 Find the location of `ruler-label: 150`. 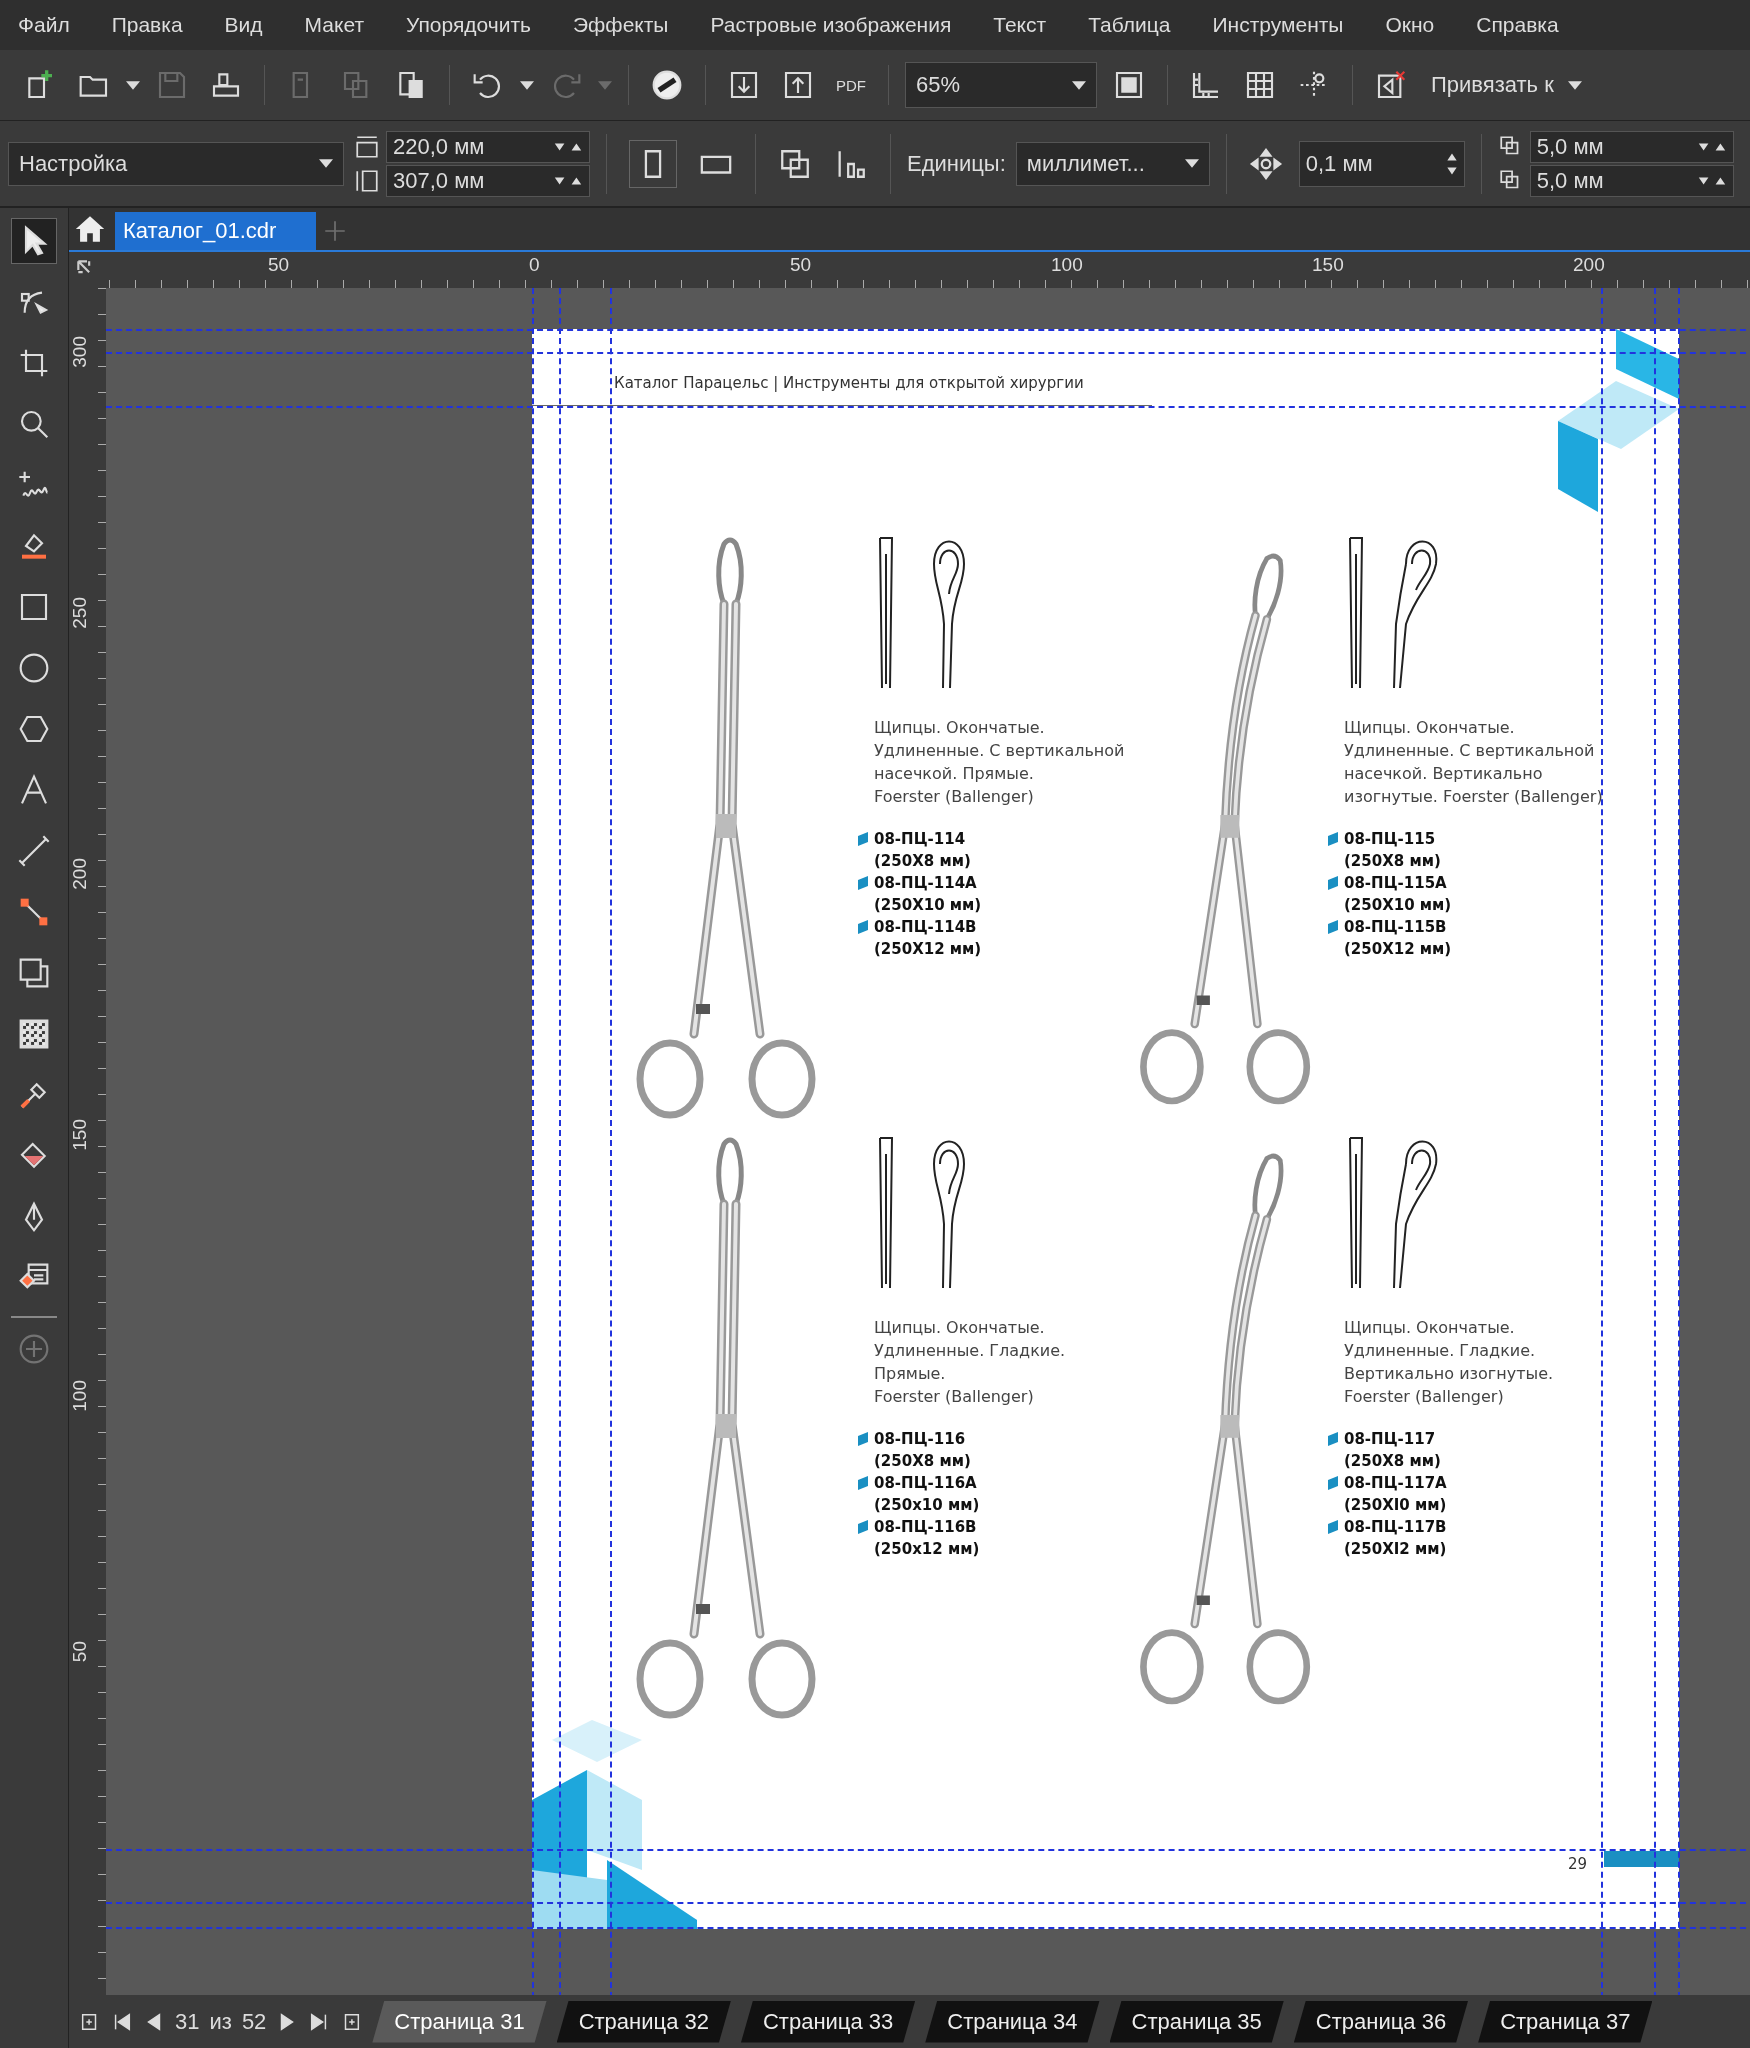

ruler-label: 150 is located at coordinates (1328, 265).